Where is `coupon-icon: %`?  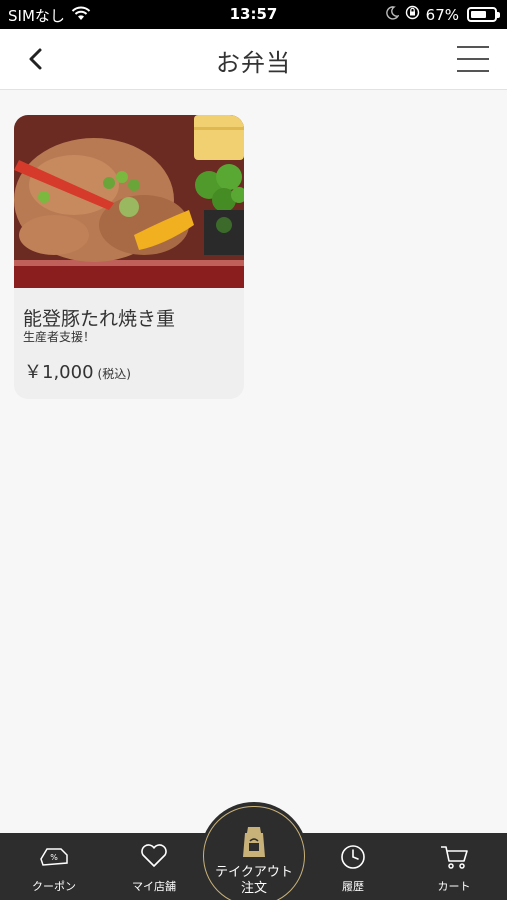 coupon-icon: % is located at coordinates (54, 857).